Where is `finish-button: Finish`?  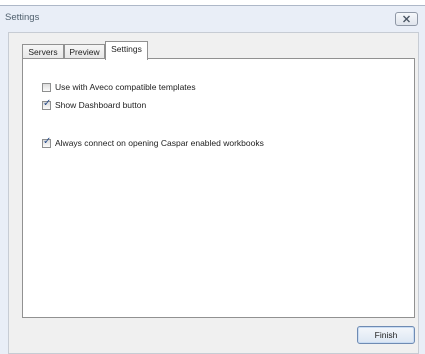
finish-button: Finish is located at coordinates (386, 335).